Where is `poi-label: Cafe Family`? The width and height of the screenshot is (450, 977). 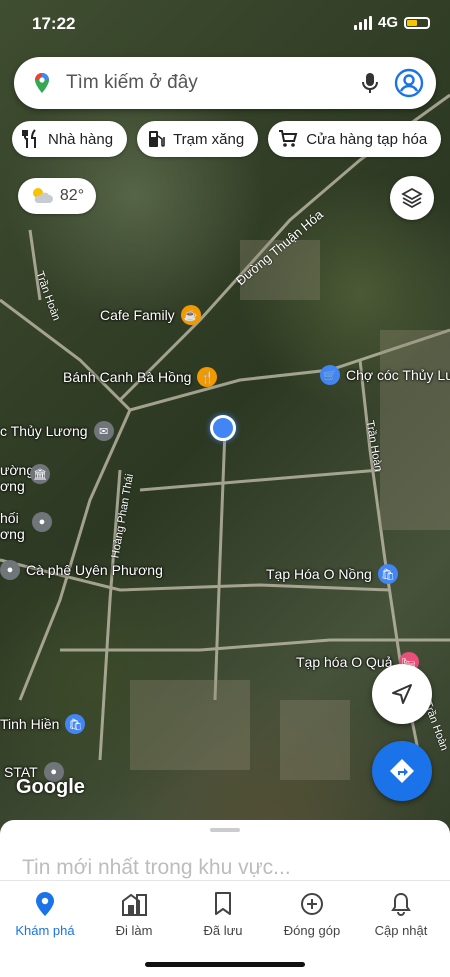 poi-label: Cafe Family is located at coordinates (137, 315).